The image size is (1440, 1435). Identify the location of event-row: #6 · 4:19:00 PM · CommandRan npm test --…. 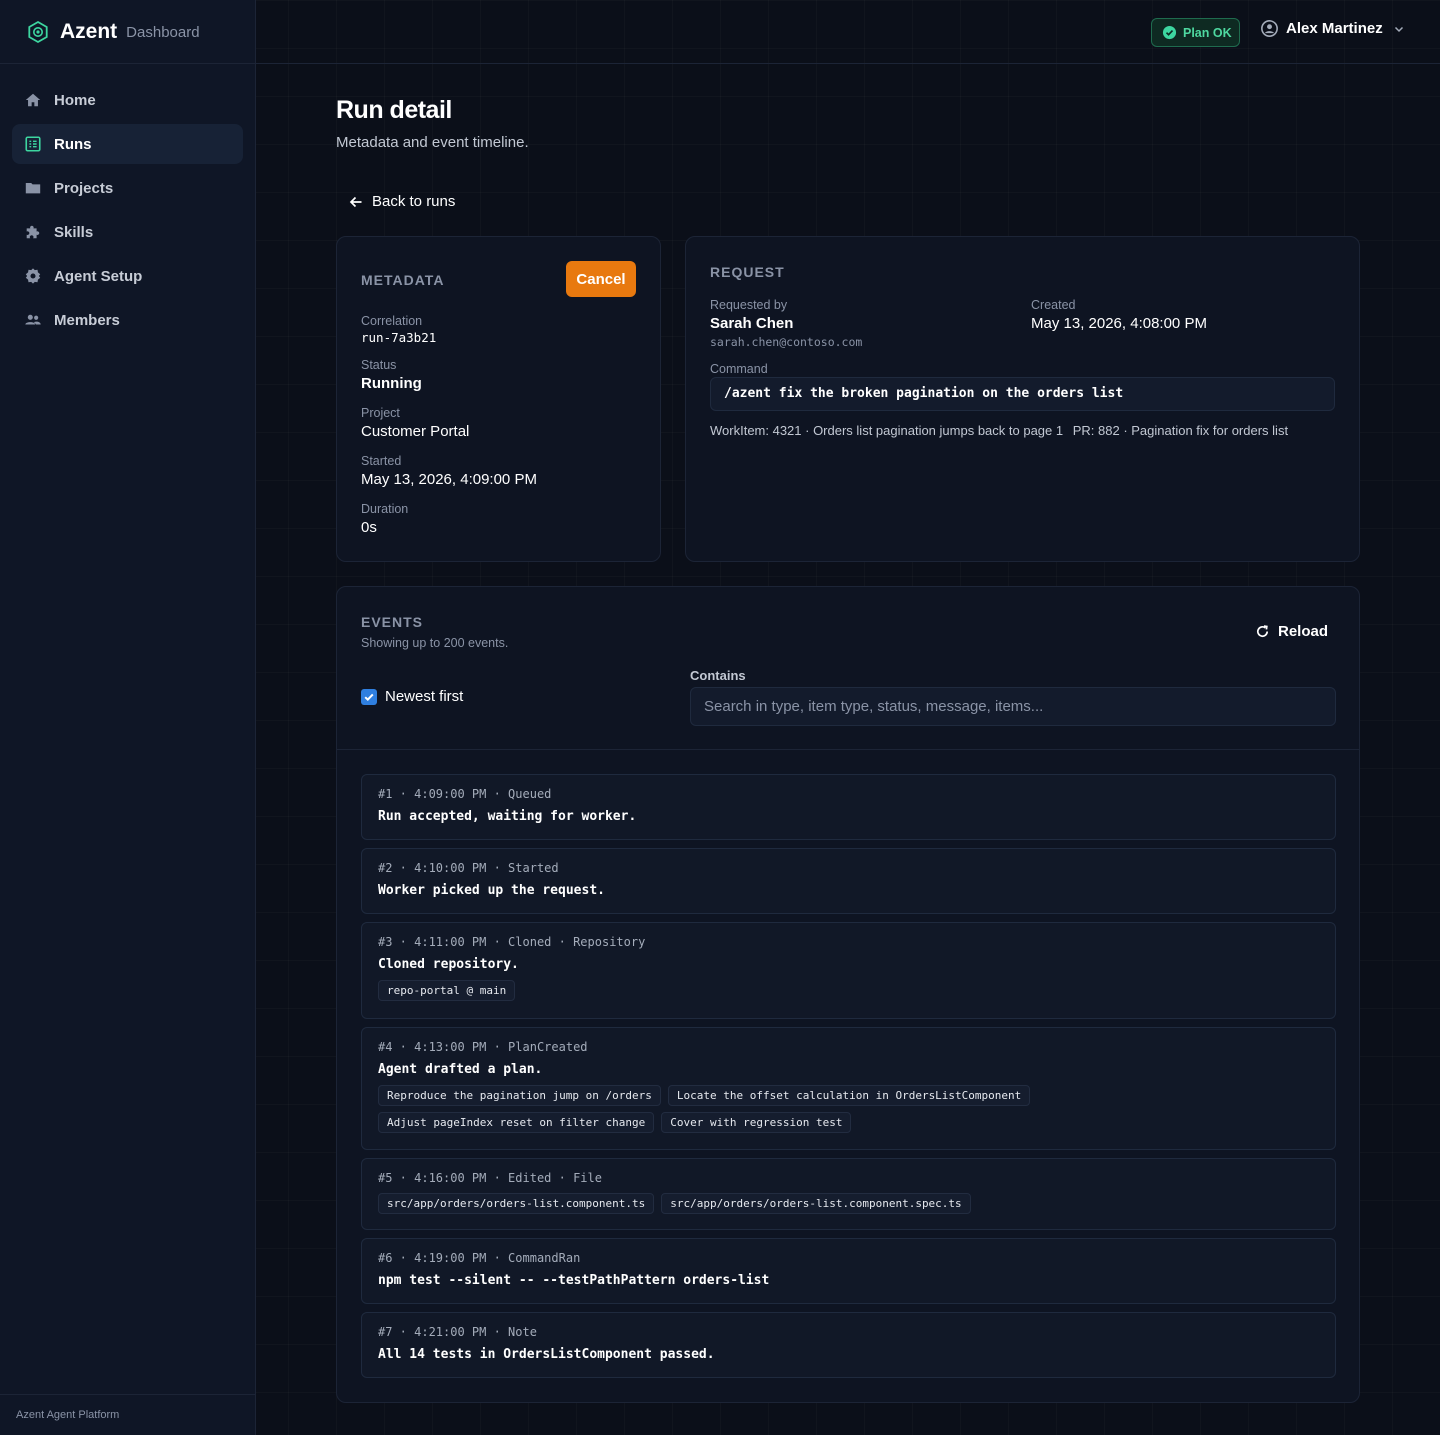
(848, 1271).